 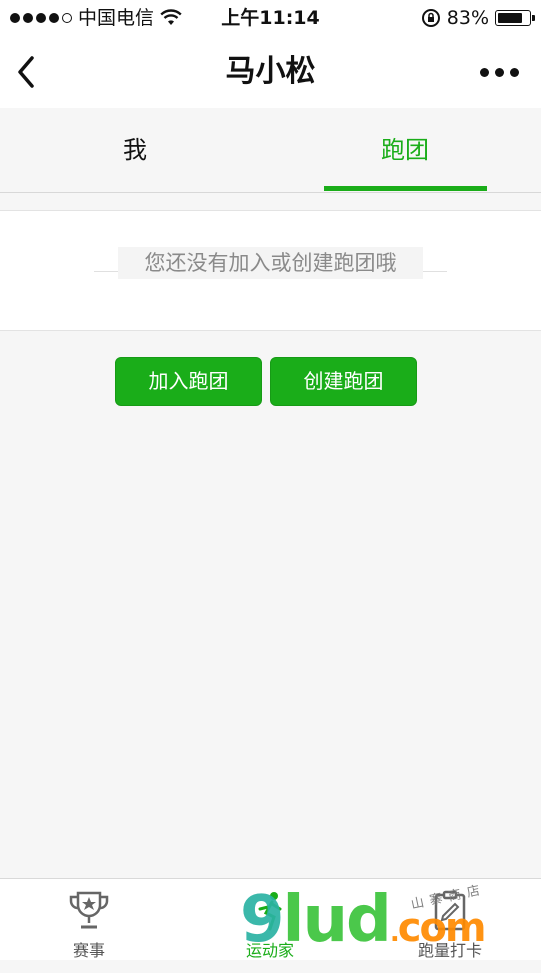 I want to click on more-icon, so click(x=484, y=72).